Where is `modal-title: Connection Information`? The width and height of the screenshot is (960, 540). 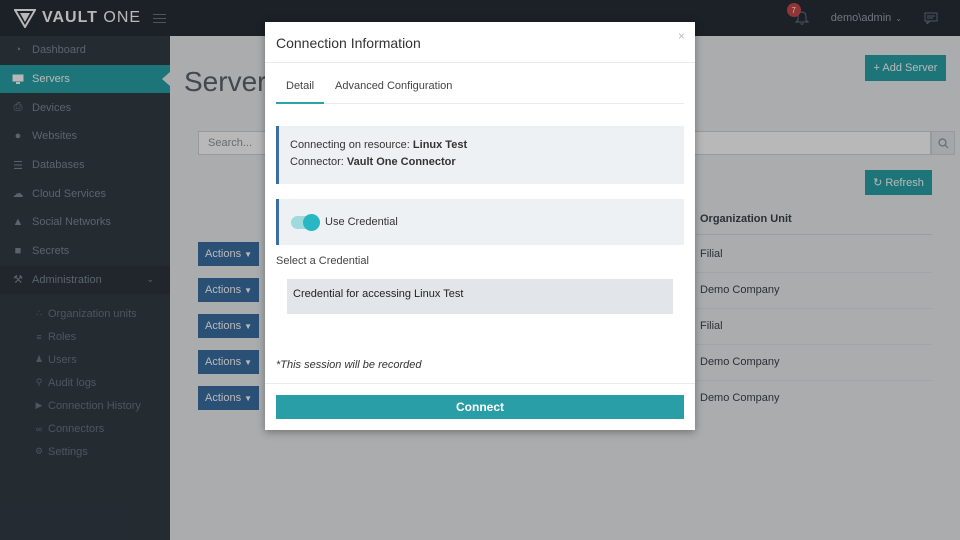
modal-title: Connection Information is located at coordinates (348, 43).